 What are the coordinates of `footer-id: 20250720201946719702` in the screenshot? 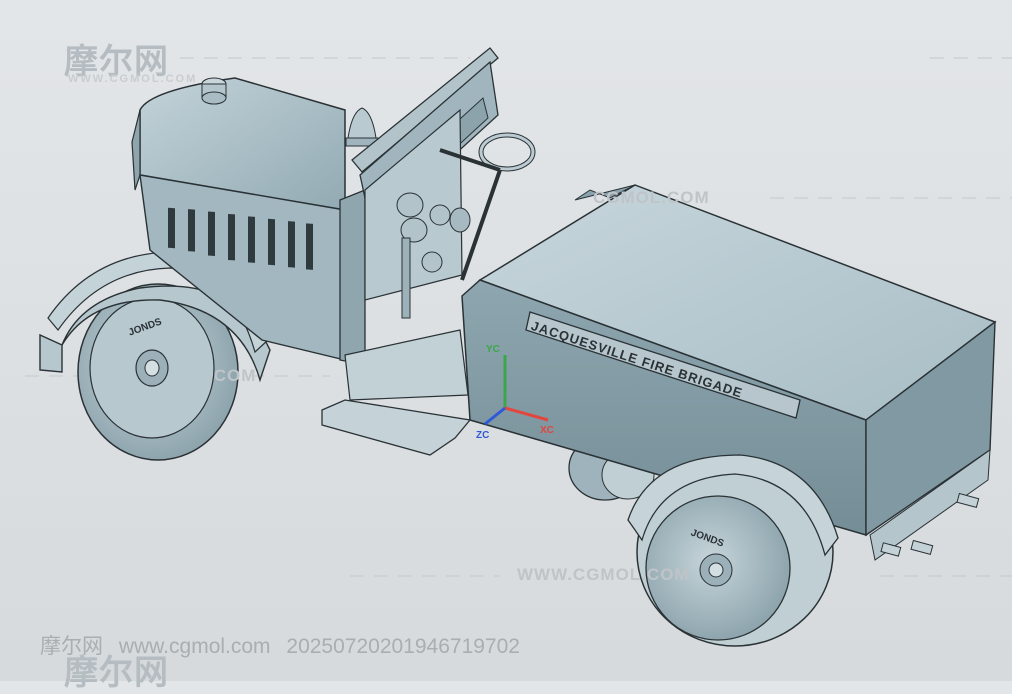 It's located at (403, 646).